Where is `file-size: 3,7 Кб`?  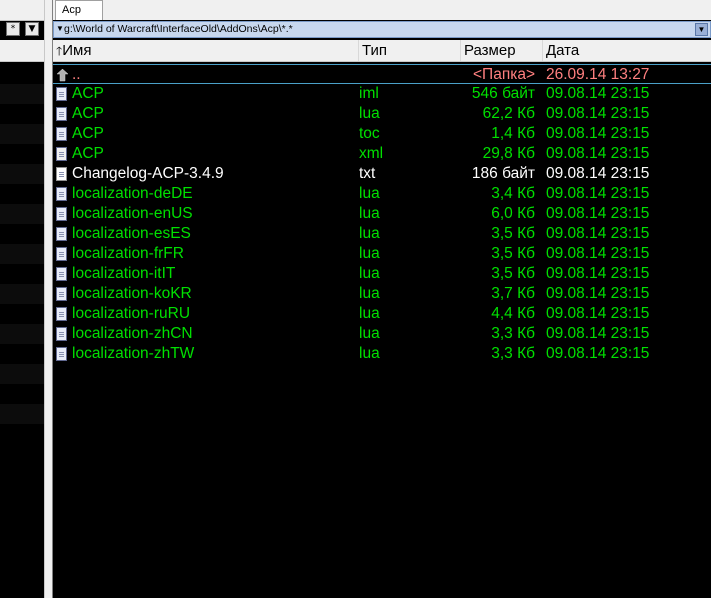 file-size: 3,7 Кб is located at coordinates (513, 293).